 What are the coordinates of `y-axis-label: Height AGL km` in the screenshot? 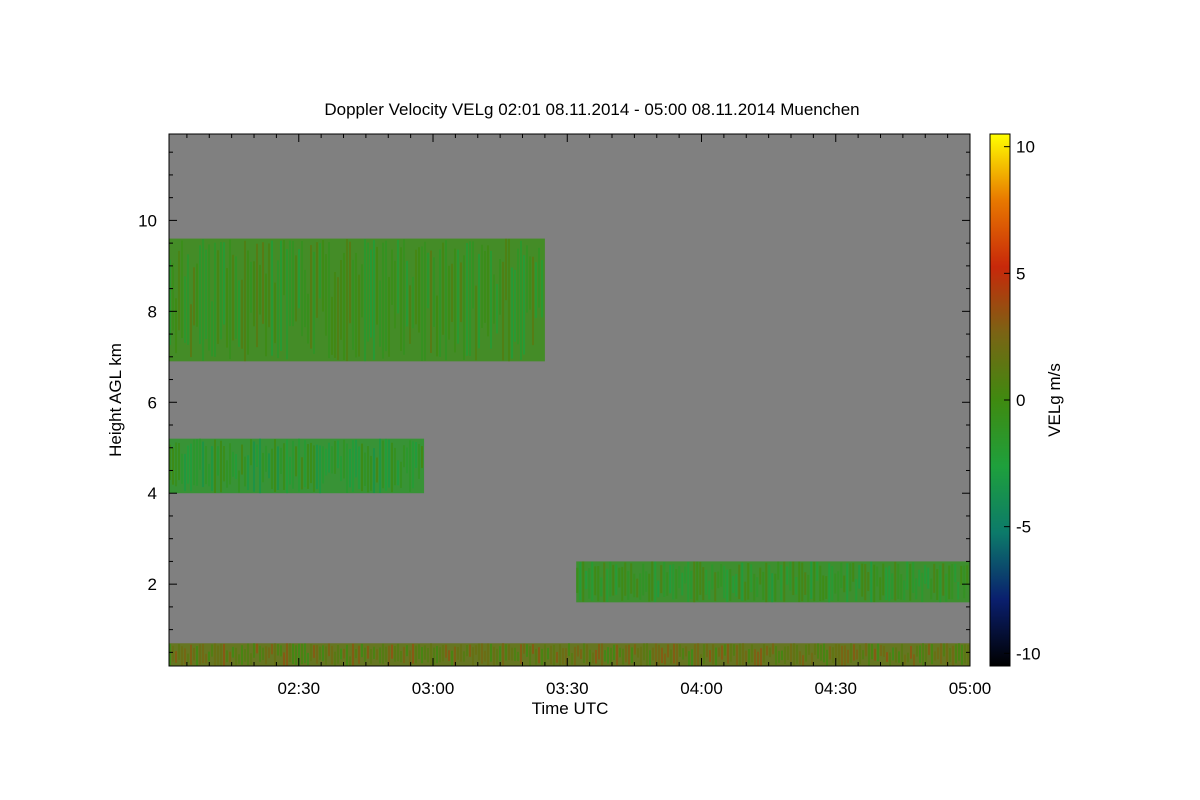 It's located at (115, 400).